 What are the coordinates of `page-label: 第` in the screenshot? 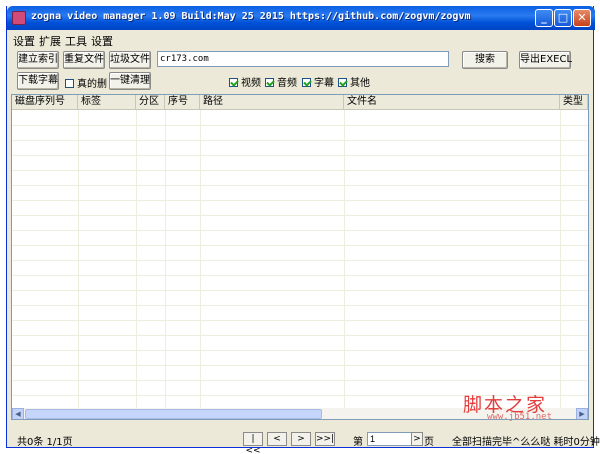 It's located at (358, 442).